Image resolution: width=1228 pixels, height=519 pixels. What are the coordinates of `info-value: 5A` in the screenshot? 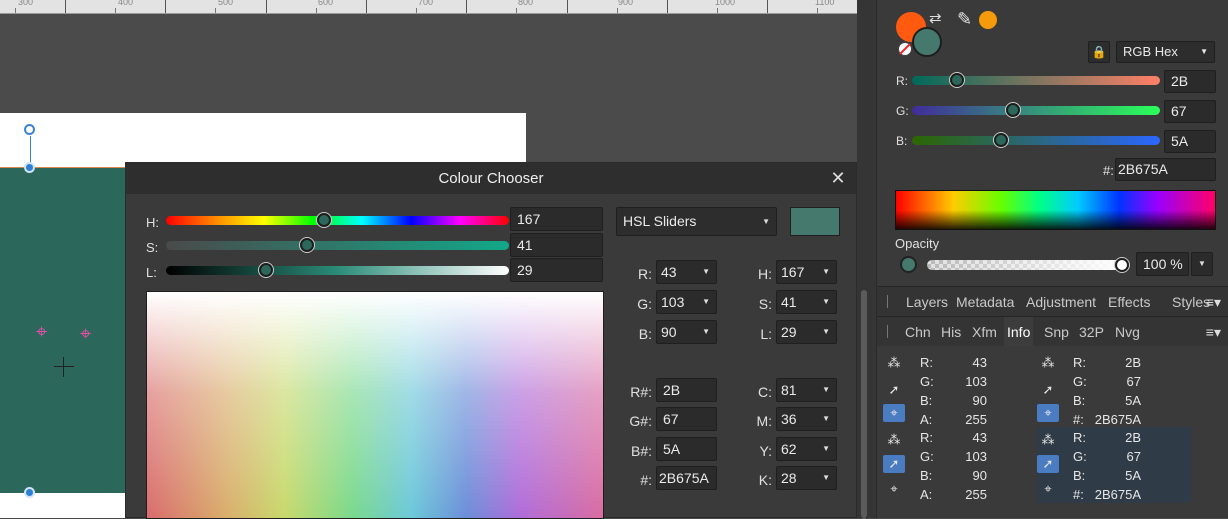 It's located at (1133, 400).